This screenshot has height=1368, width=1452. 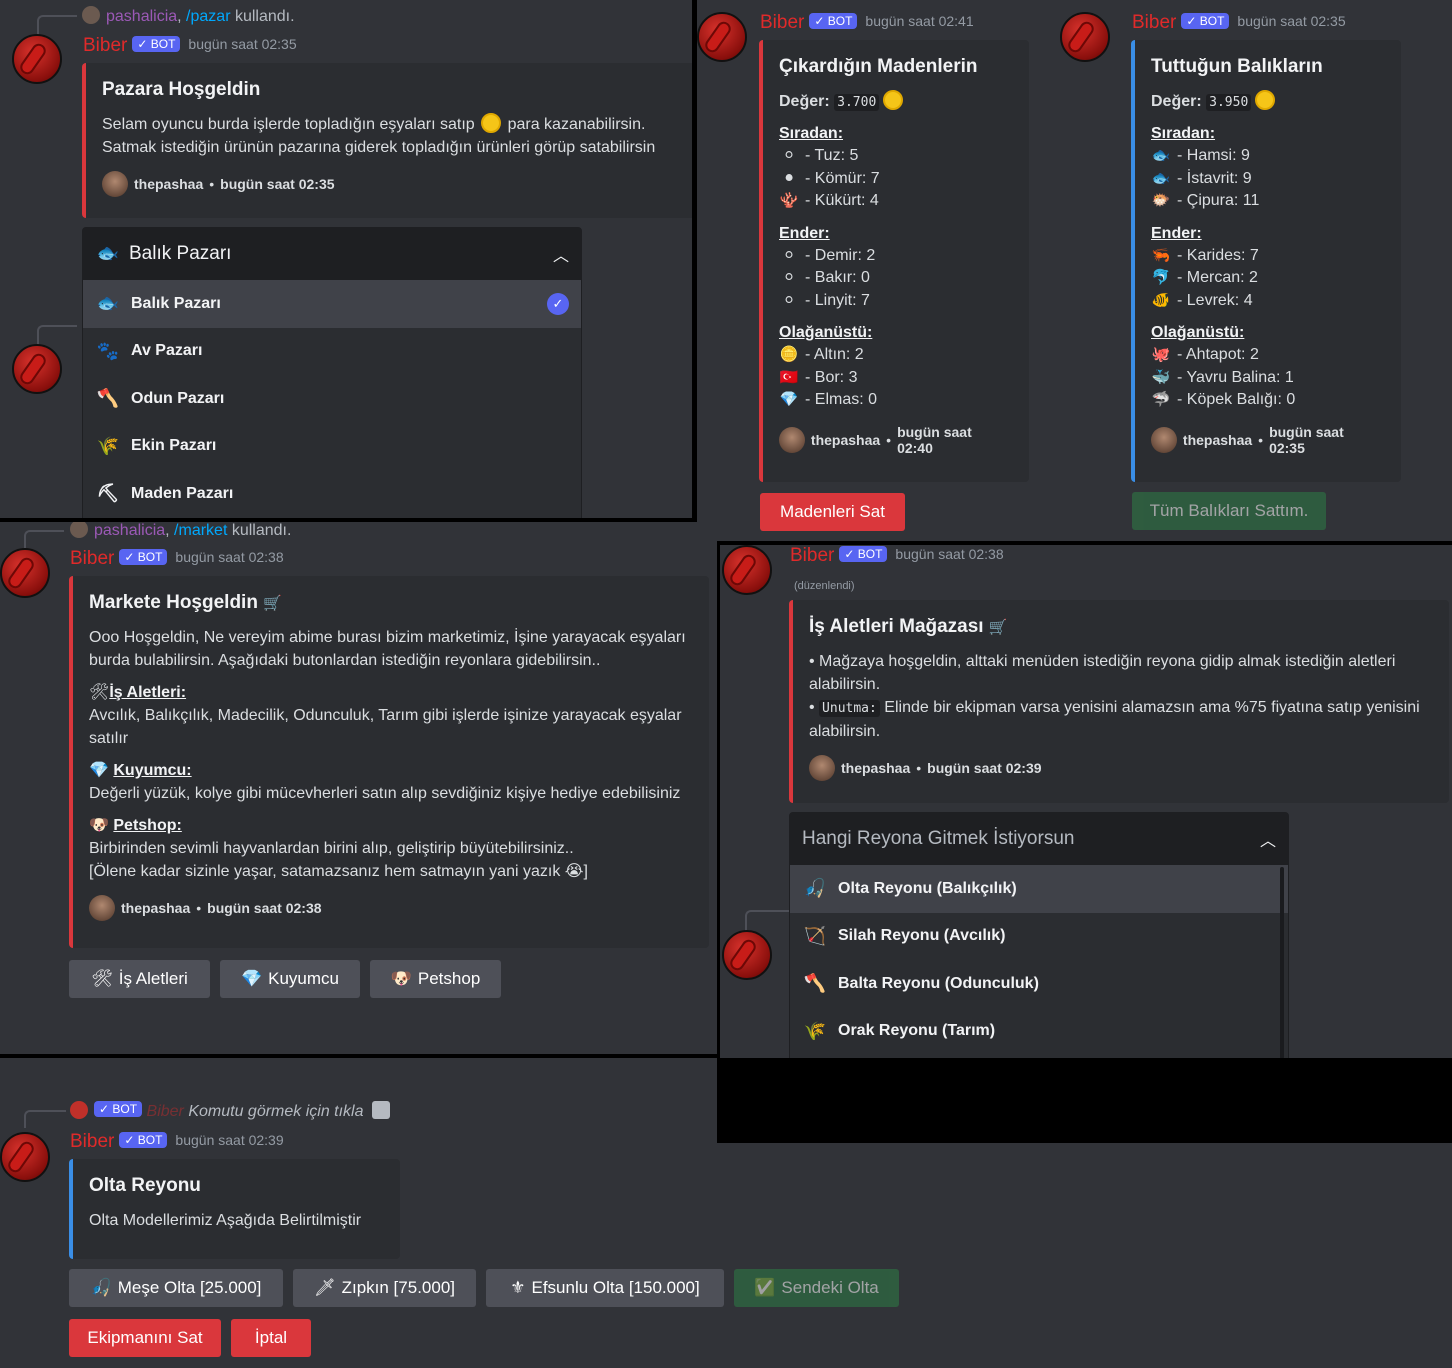 I want to click on item-row: 🐡 - Çipura: 11, so click(x=1267, y=201).